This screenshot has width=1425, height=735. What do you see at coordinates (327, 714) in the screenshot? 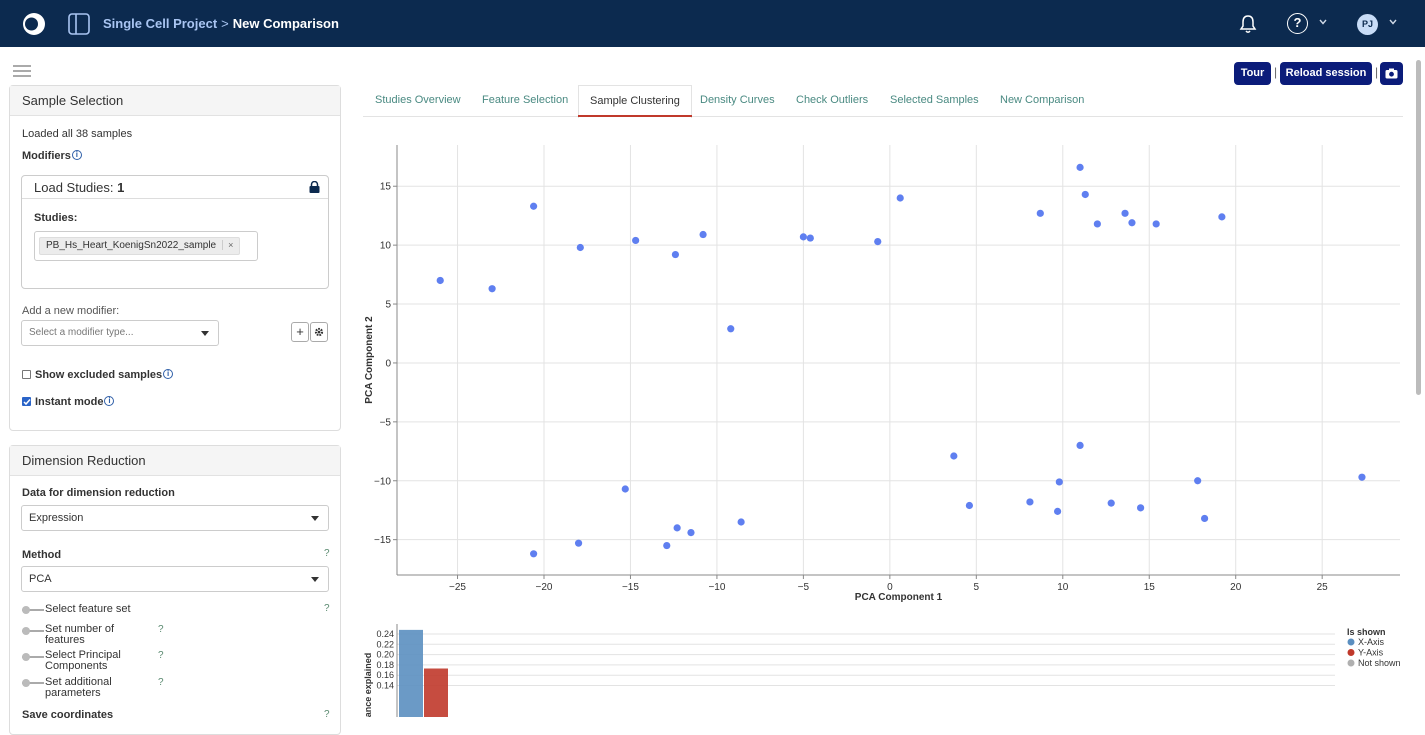
I see `save-coordinates-help-icon: ?` at bounding box center [327, 714].